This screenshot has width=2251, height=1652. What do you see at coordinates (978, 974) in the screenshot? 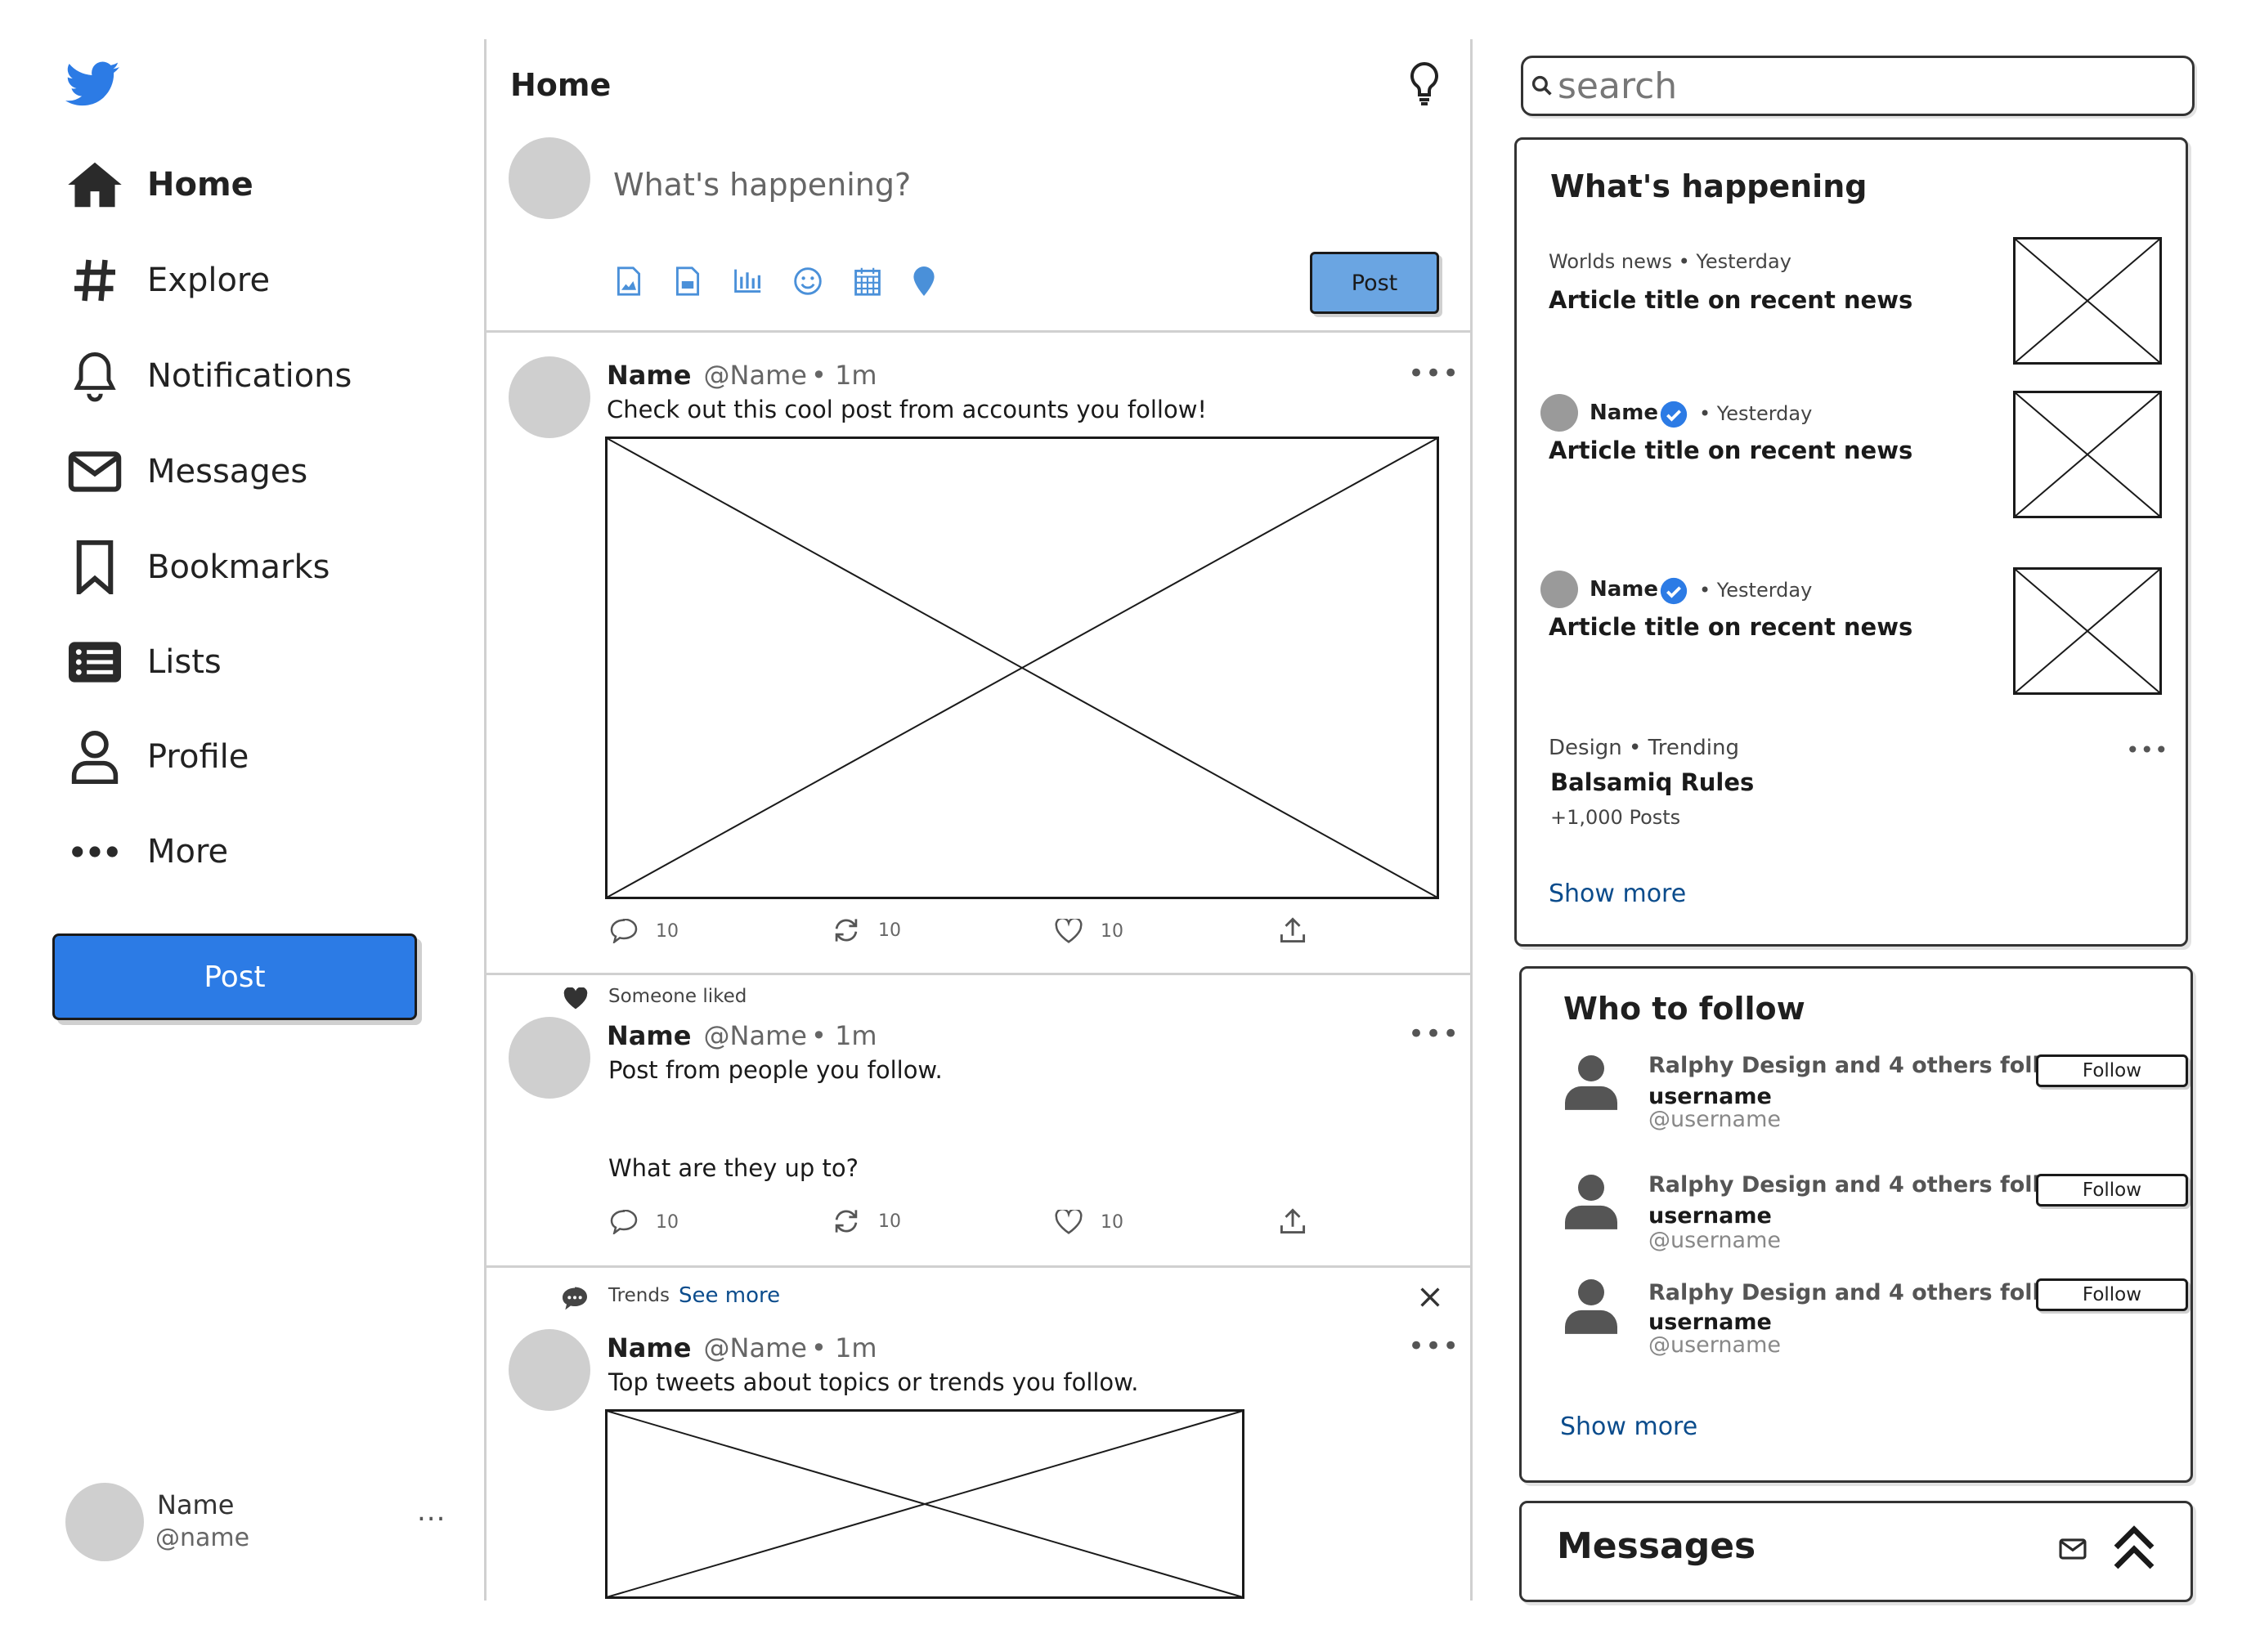
I see `post-divider` at bounding box center [978, 974].